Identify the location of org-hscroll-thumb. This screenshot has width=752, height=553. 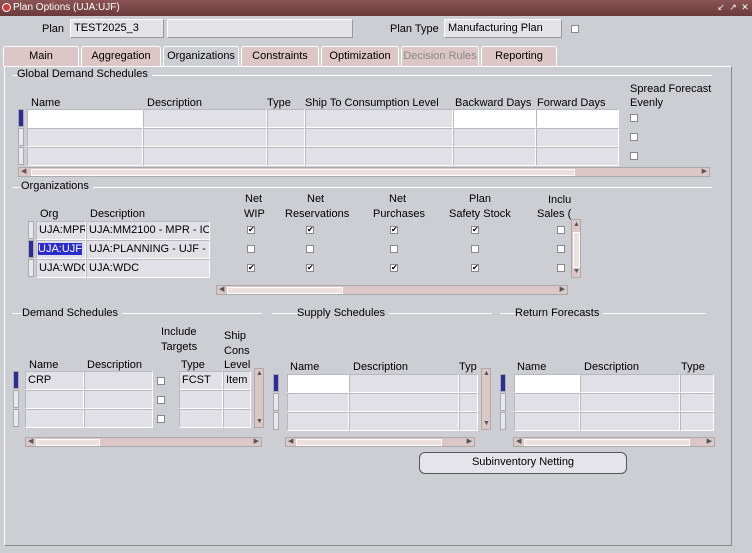
(285, 290).